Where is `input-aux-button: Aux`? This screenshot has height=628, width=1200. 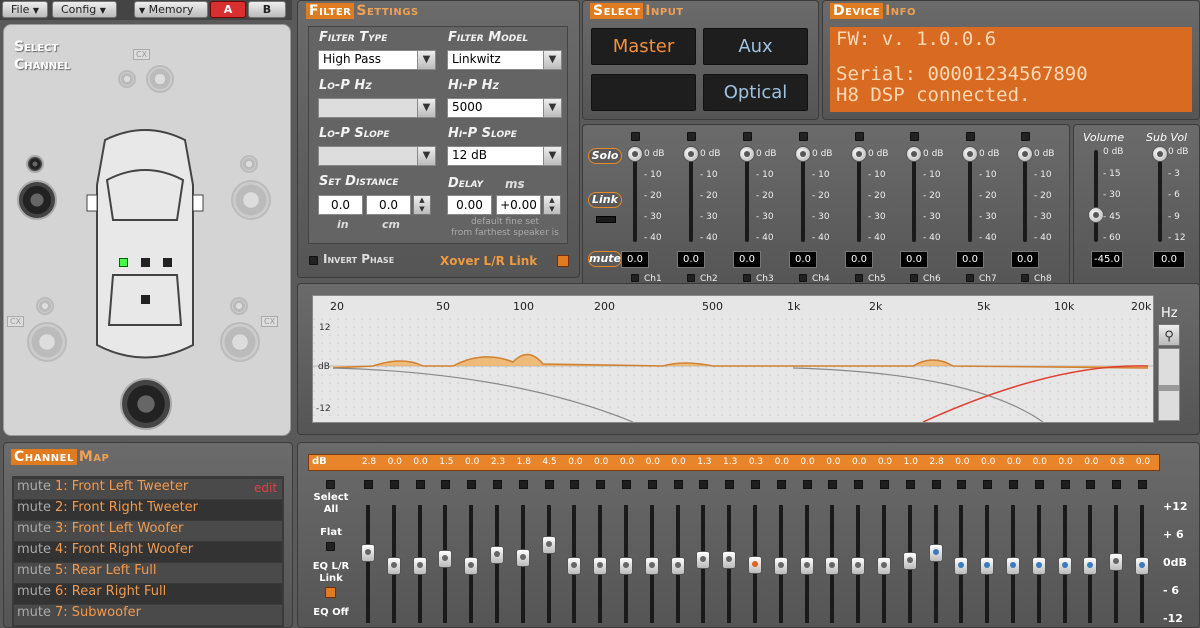 input-aux-button: Aux is located at coordinates (755, 46).